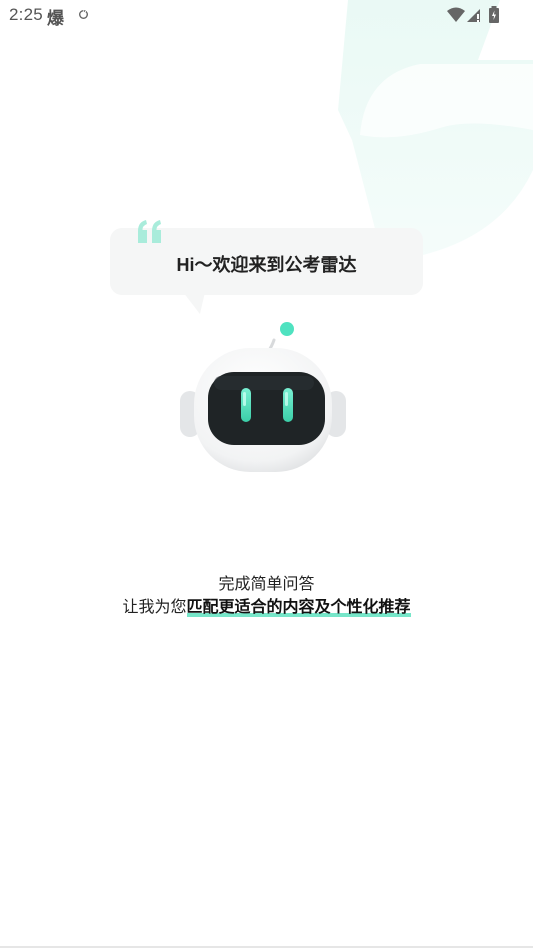 The image size is (533, 948). What do you see at coordinates (298, 608) in the screenshot?
I see `intro-line-2-highlight: 匹配更适合的内容及个性化推荐` at bounding box center [298, 608].